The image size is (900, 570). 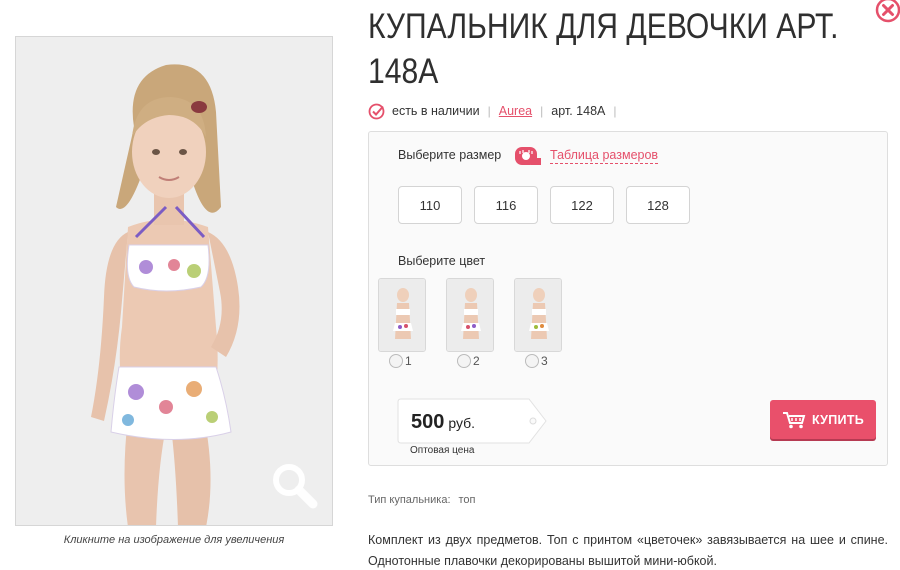 What do you see at coordinates (442, 450) in the screenshot?
I see `price-note: Оптовая цена` at bounding box center [442, 450].